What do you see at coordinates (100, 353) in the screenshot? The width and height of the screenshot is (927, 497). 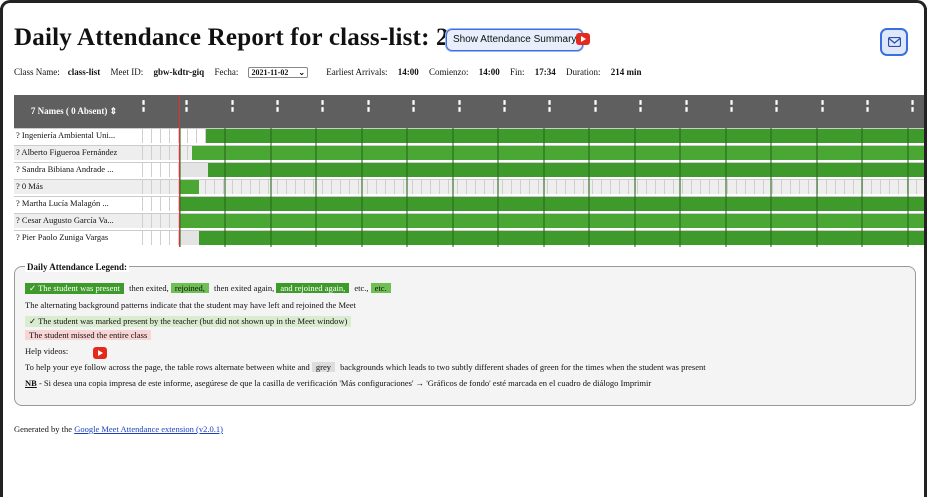 I see `youtube-help-icon` at bounding box center [100, 353].